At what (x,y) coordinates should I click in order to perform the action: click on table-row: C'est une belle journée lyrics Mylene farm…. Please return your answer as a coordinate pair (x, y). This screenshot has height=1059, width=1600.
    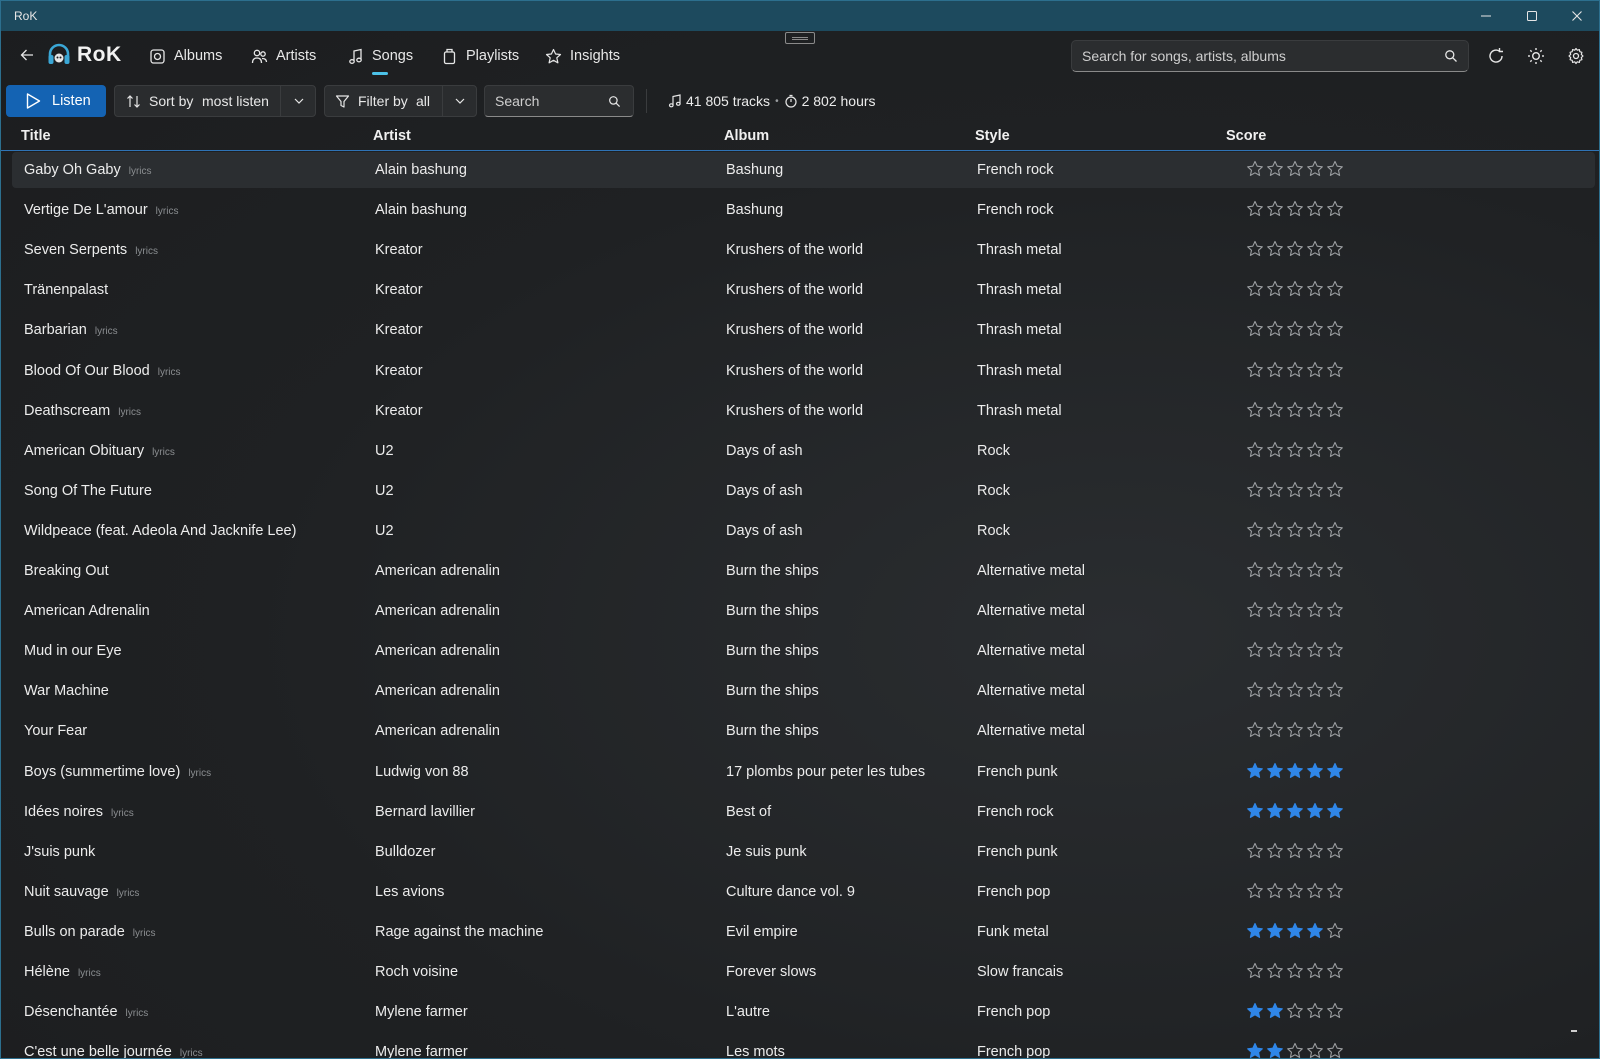
    Looking at the image, I should click on (803, 1046).